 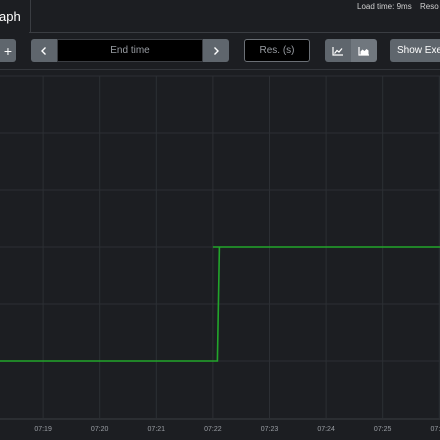 I want to click on x-tick-label: 07:26, so click(x=435, y=429).